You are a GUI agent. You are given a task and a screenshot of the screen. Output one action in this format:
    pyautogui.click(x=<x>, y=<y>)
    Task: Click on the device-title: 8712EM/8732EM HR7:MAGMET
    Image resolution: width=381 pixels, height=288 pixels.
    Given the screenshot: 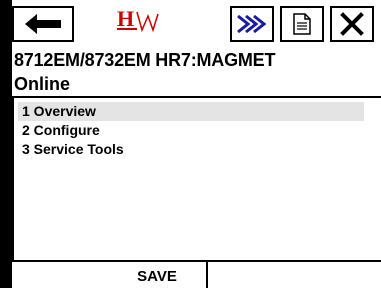 What is the action you would take?
    pyautogui.click(x=145, y=60)
    